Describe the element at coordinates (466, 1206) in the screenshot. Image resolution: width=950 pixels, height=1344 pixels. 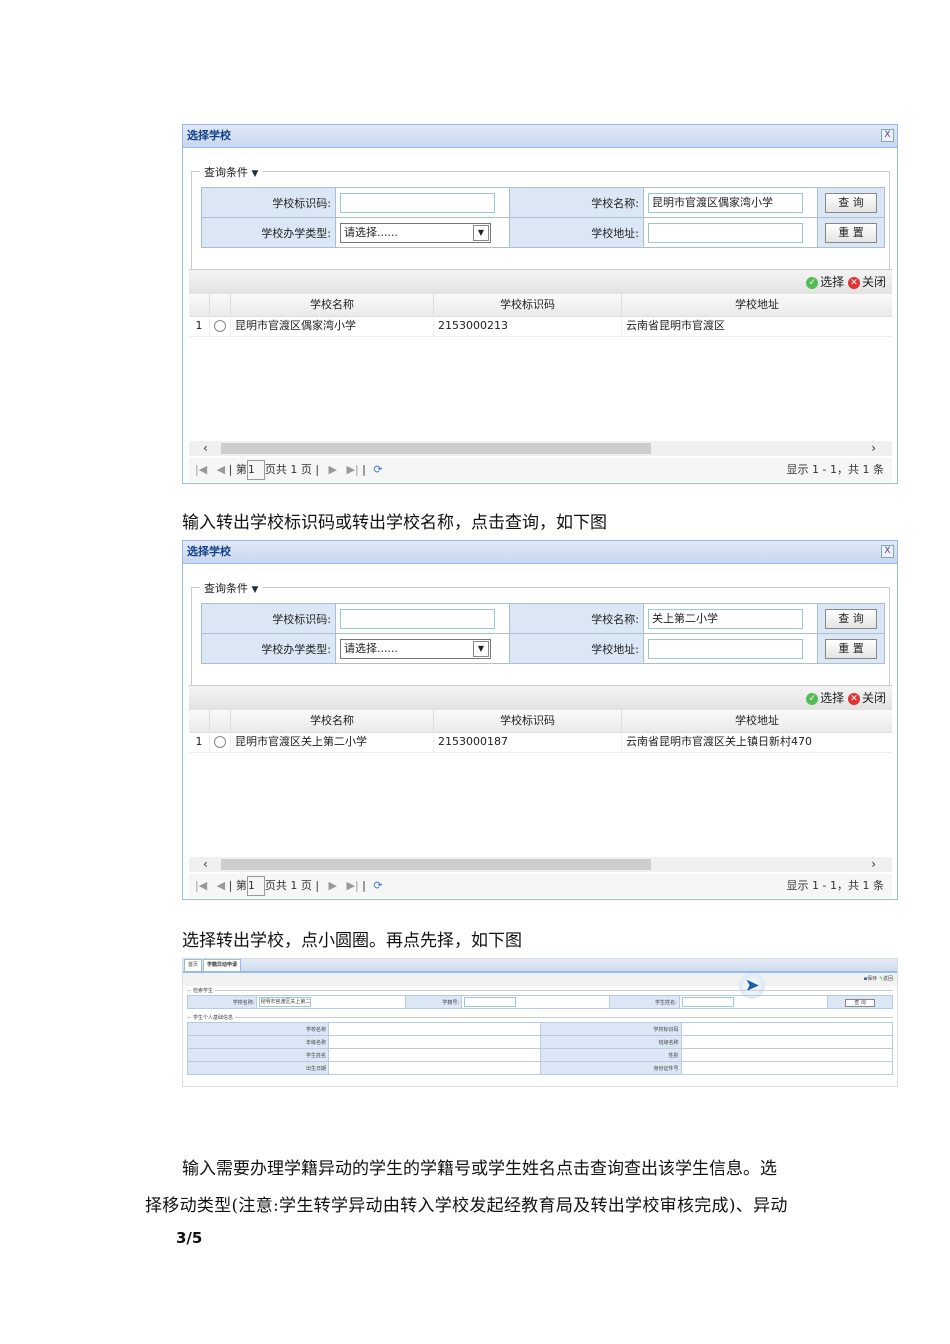
I see `paragraph-line: 择移动类型(注意:学生转学异动由转入学校发起经教育局及转出学校审核完成)、异动` at that location.